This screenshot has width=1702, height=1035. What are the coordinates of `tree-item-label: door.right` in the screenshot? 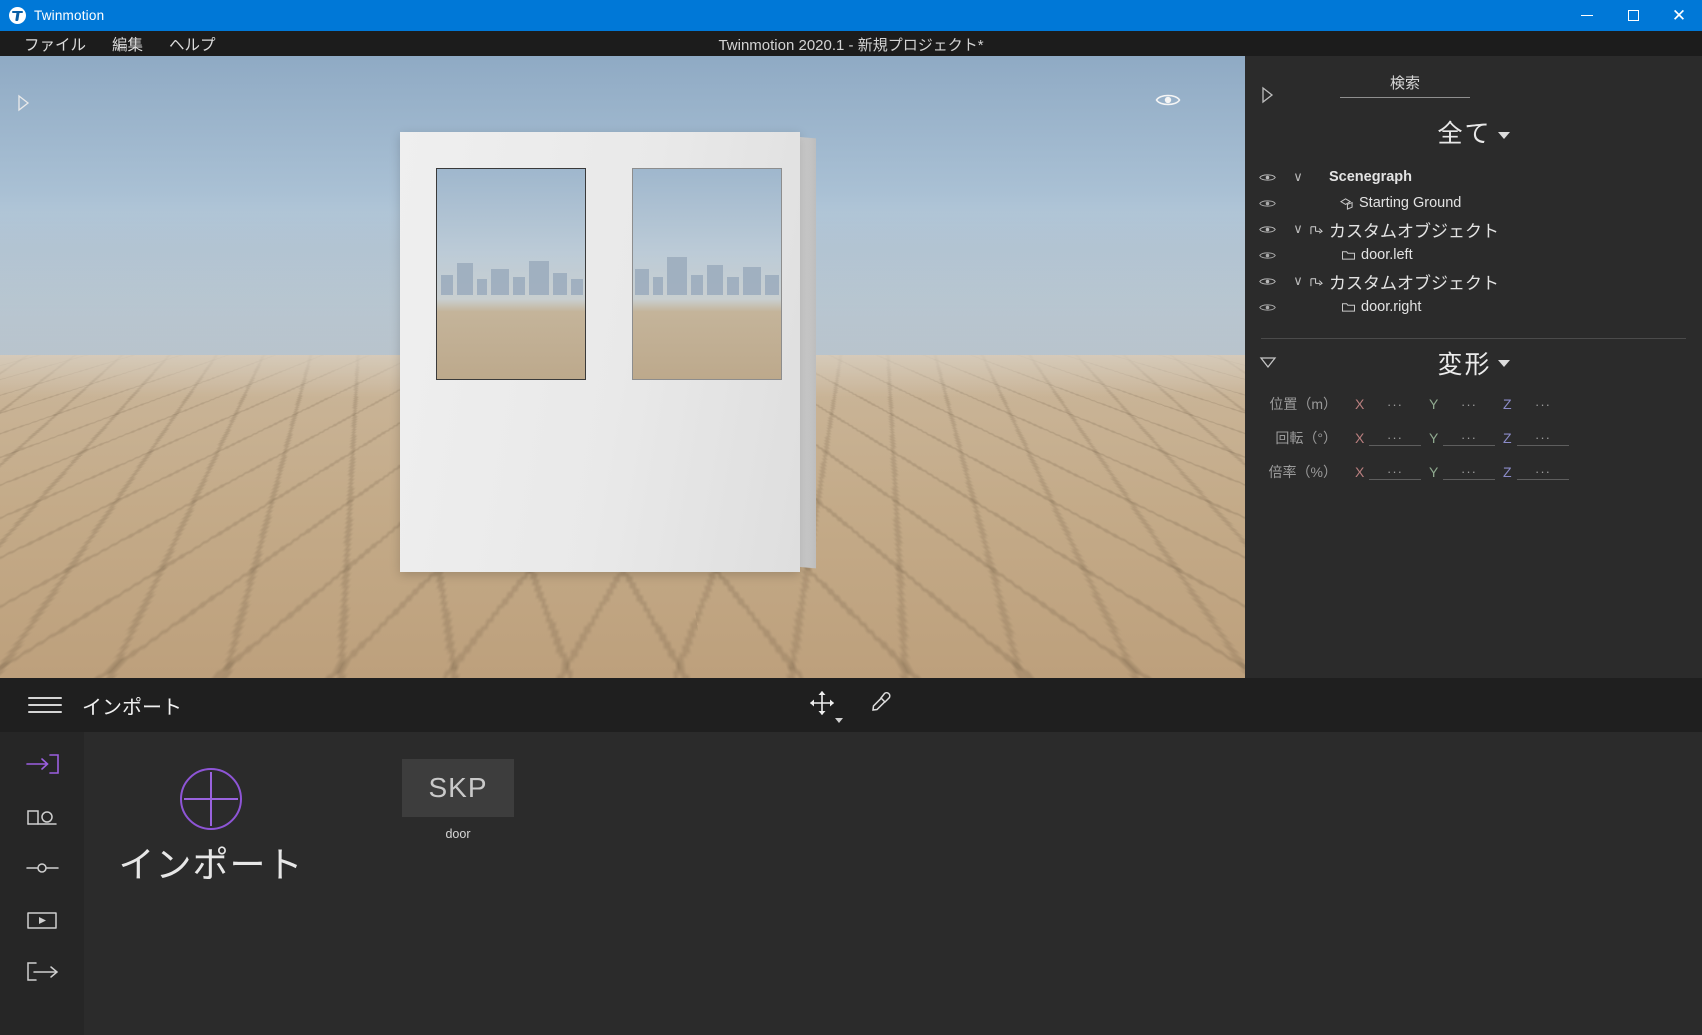 It's located at (1391, 307).